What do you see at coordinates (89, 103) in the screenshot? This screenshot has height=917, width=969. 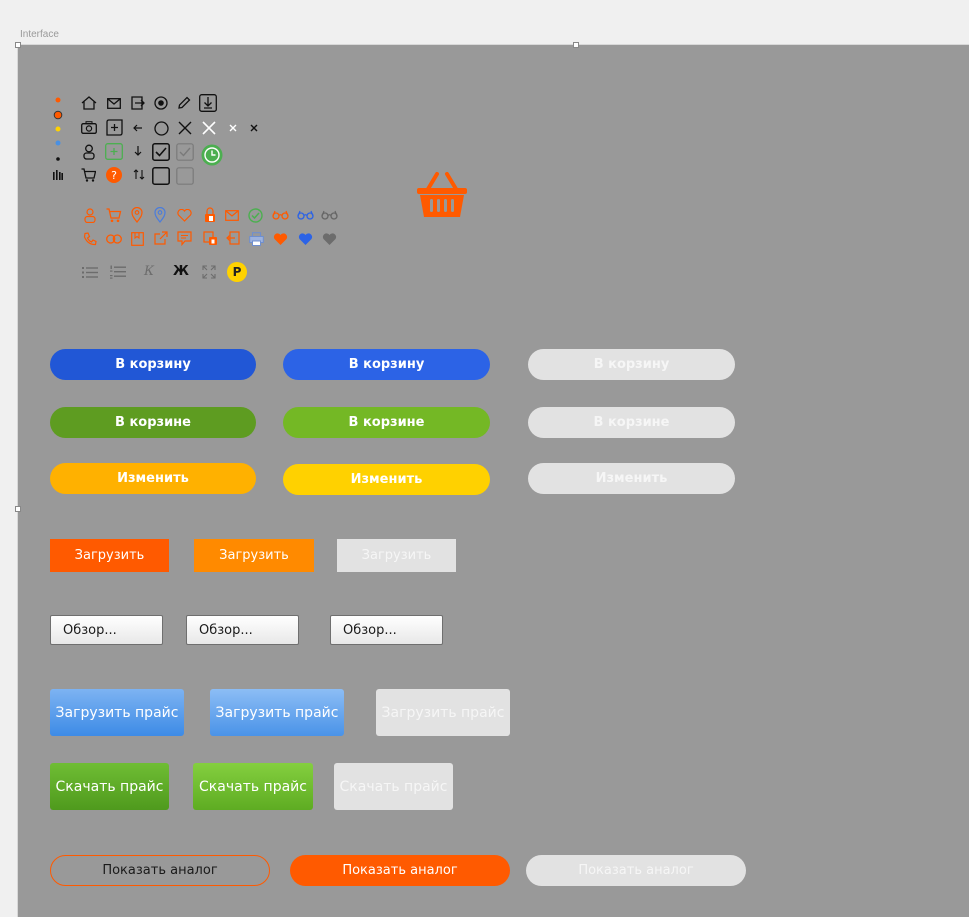 I see `home-icon` at bounding box center [89, 103].